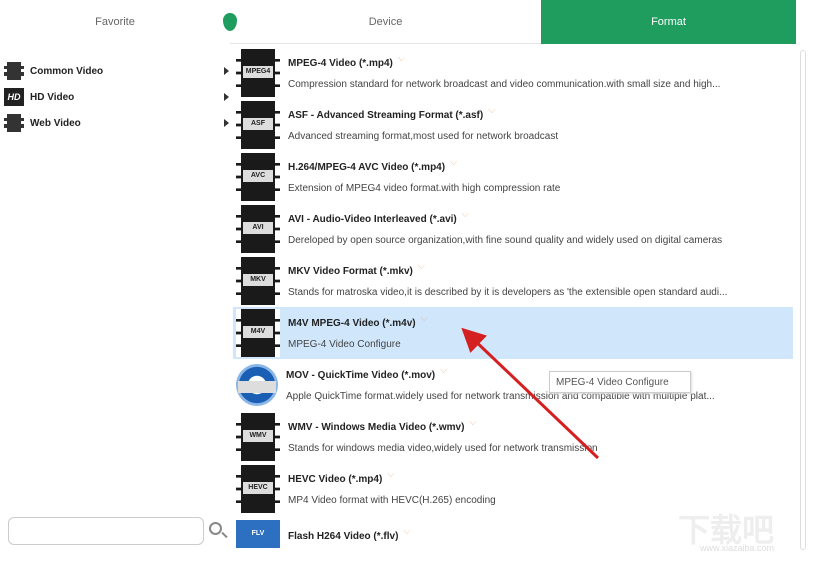 This screenshot has width=818, height=567. I want to click on annotation-arrow, so click(530, 393).